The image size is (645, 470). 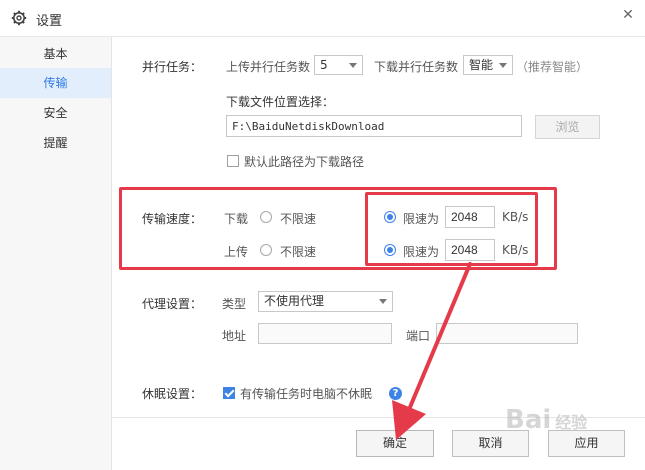 What do you see at coordinates (571, 422) in the screenshot?
I see `watermark-subtext: 经验` at bounding box center [571, 422].